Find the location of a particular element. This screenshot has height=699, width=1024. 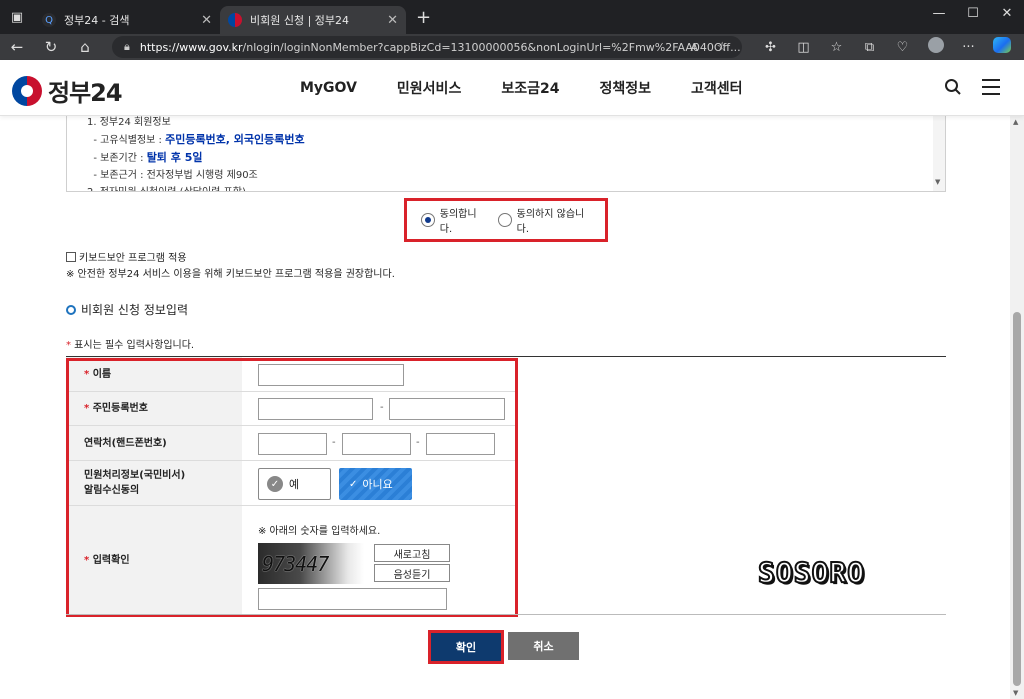

section-title: 비회원 신청 정보입력 is located at coordinates (127, 309).